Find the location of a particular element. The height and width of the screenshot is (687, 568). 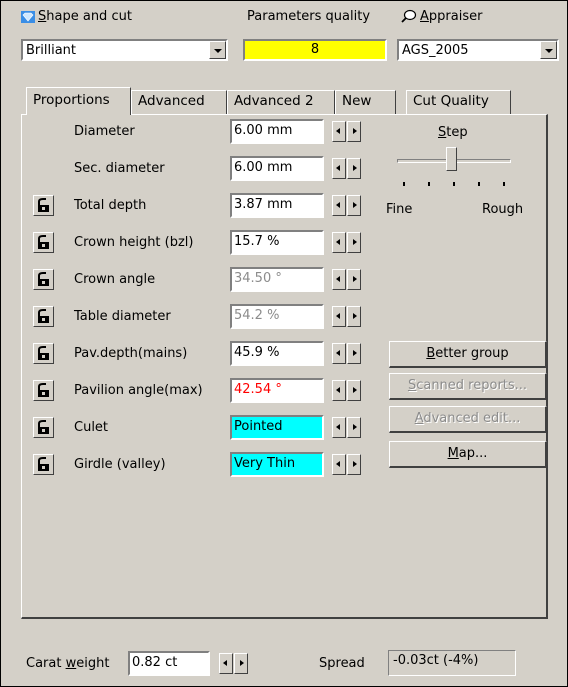

param-input-crown-height-bzl: 15.7 % is located at coordinates (277, 242).